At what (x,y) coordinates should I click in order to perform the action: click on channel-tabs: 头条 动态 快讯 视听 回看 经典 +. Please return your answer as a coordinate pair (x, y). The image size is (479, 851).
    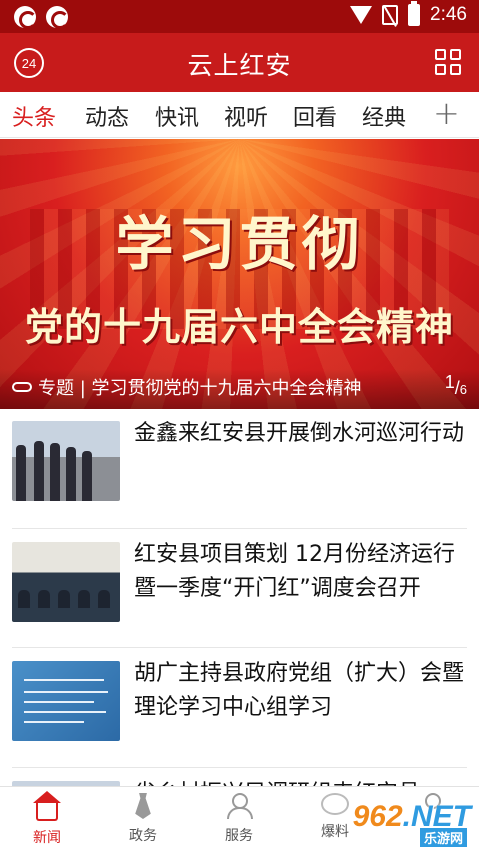
    Looking at the image, I should click on (239, 115).